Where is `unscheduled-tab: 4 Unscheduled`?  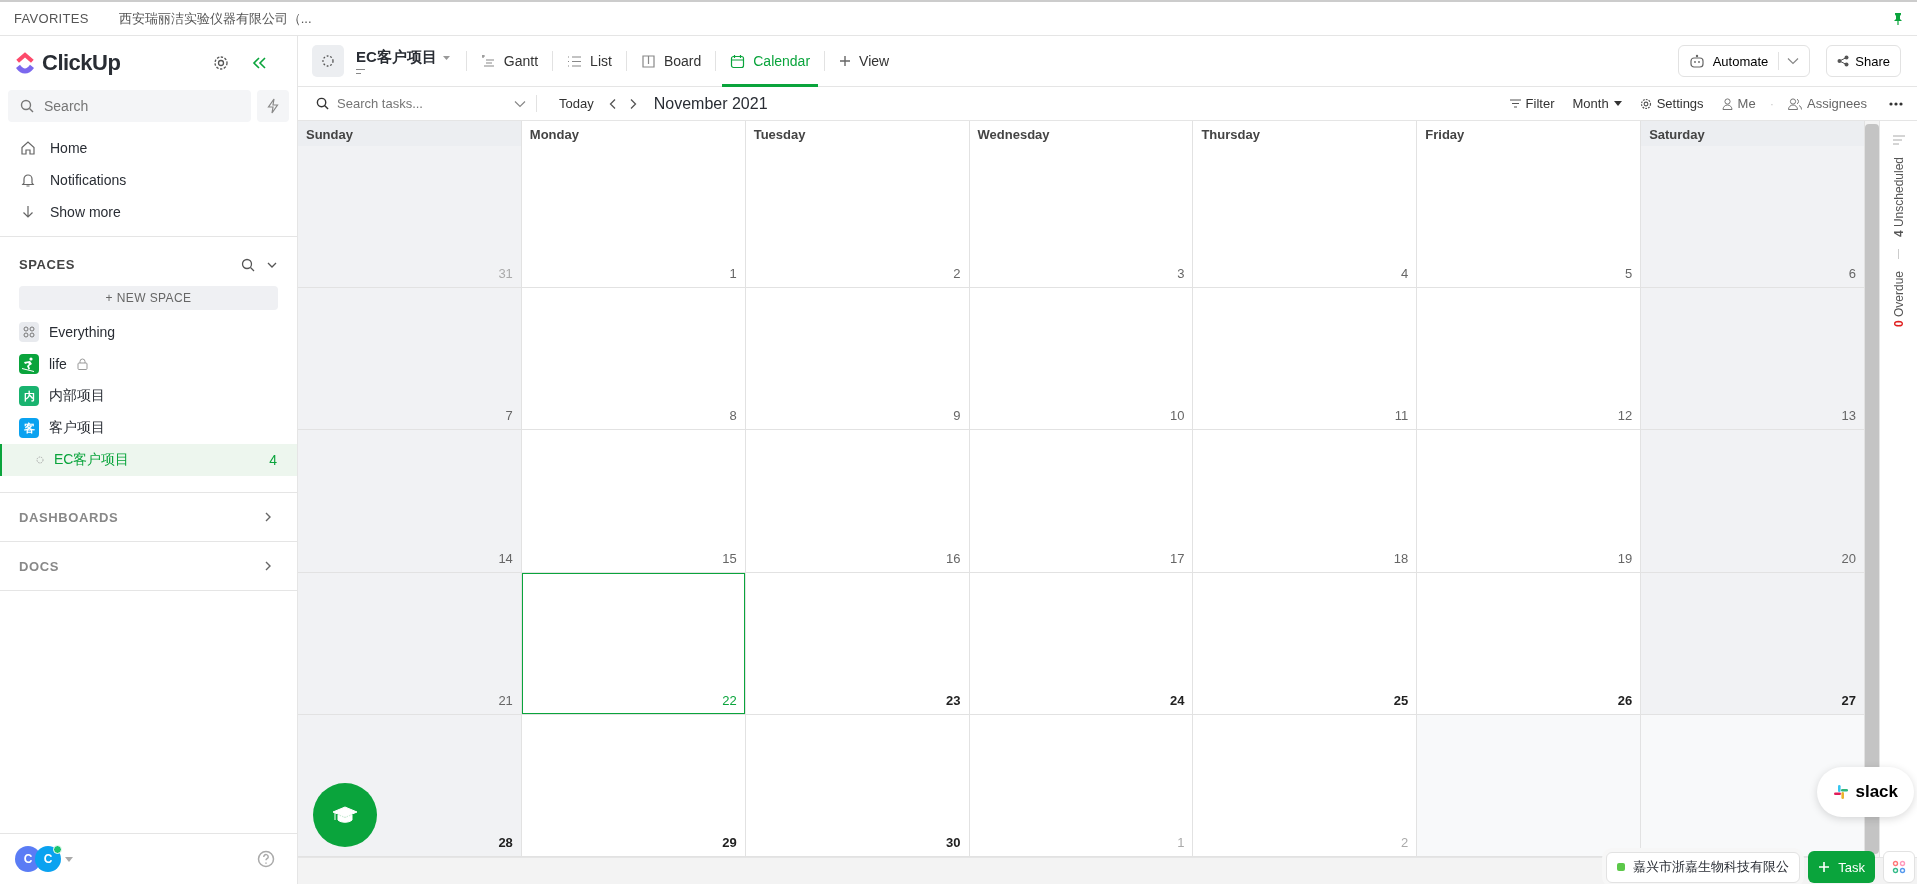 unscheduled-tab: 4 Unscheduled is located at coordinates (1898, 197).